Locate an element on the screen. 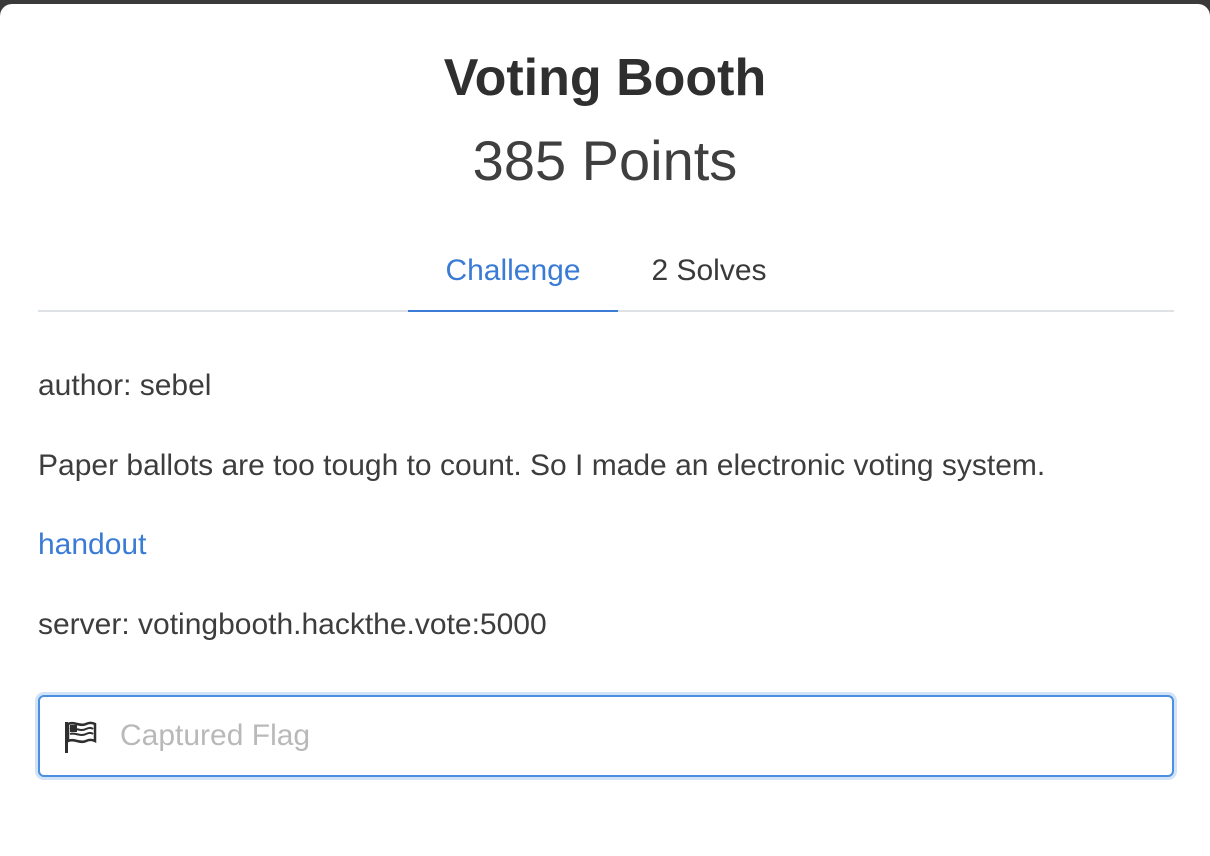 The image size is (1210, 856). tab-challenge: Challenge is located at coordinates (513, 277).